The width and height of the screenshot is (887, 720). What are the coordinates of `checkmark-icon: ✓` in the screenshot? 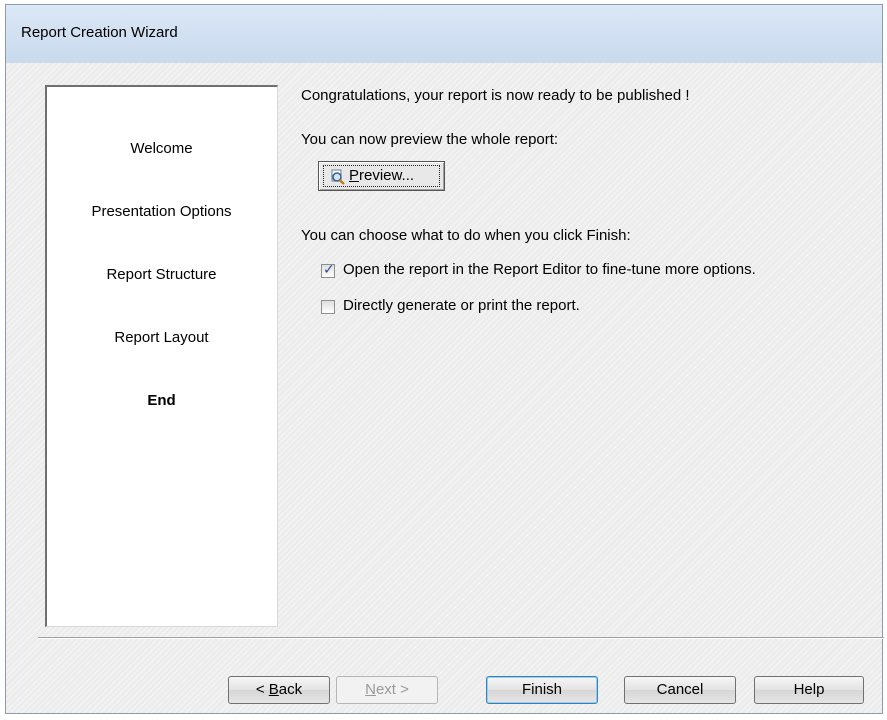 It's located at (329, 270).